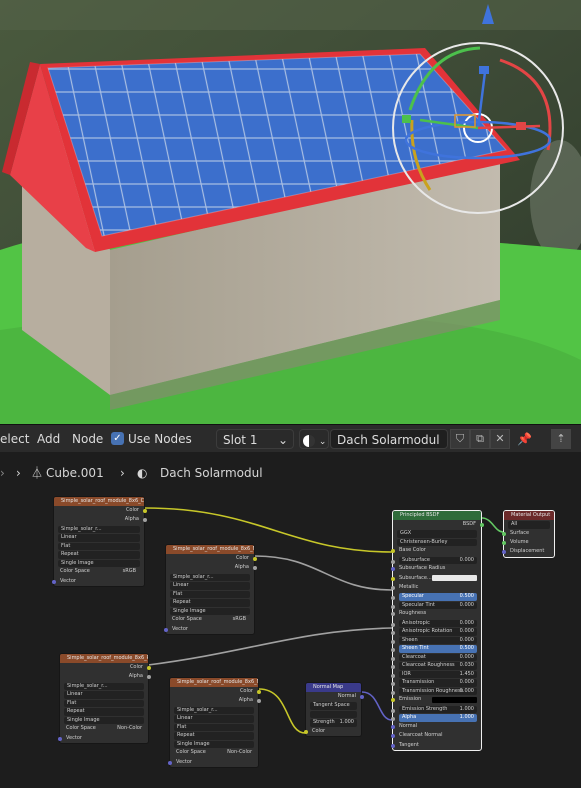  I want to click on strength-field: Strength 1.000, so click(333, 723).